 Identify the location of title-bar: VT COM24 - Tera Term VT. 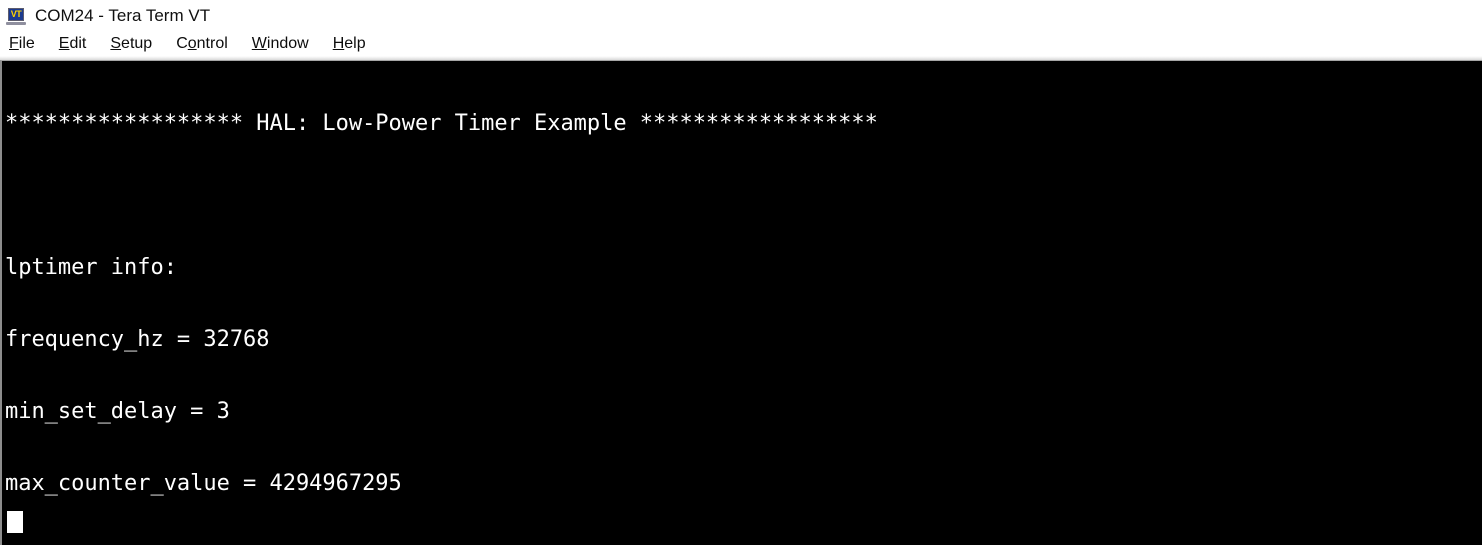
(741, 15).